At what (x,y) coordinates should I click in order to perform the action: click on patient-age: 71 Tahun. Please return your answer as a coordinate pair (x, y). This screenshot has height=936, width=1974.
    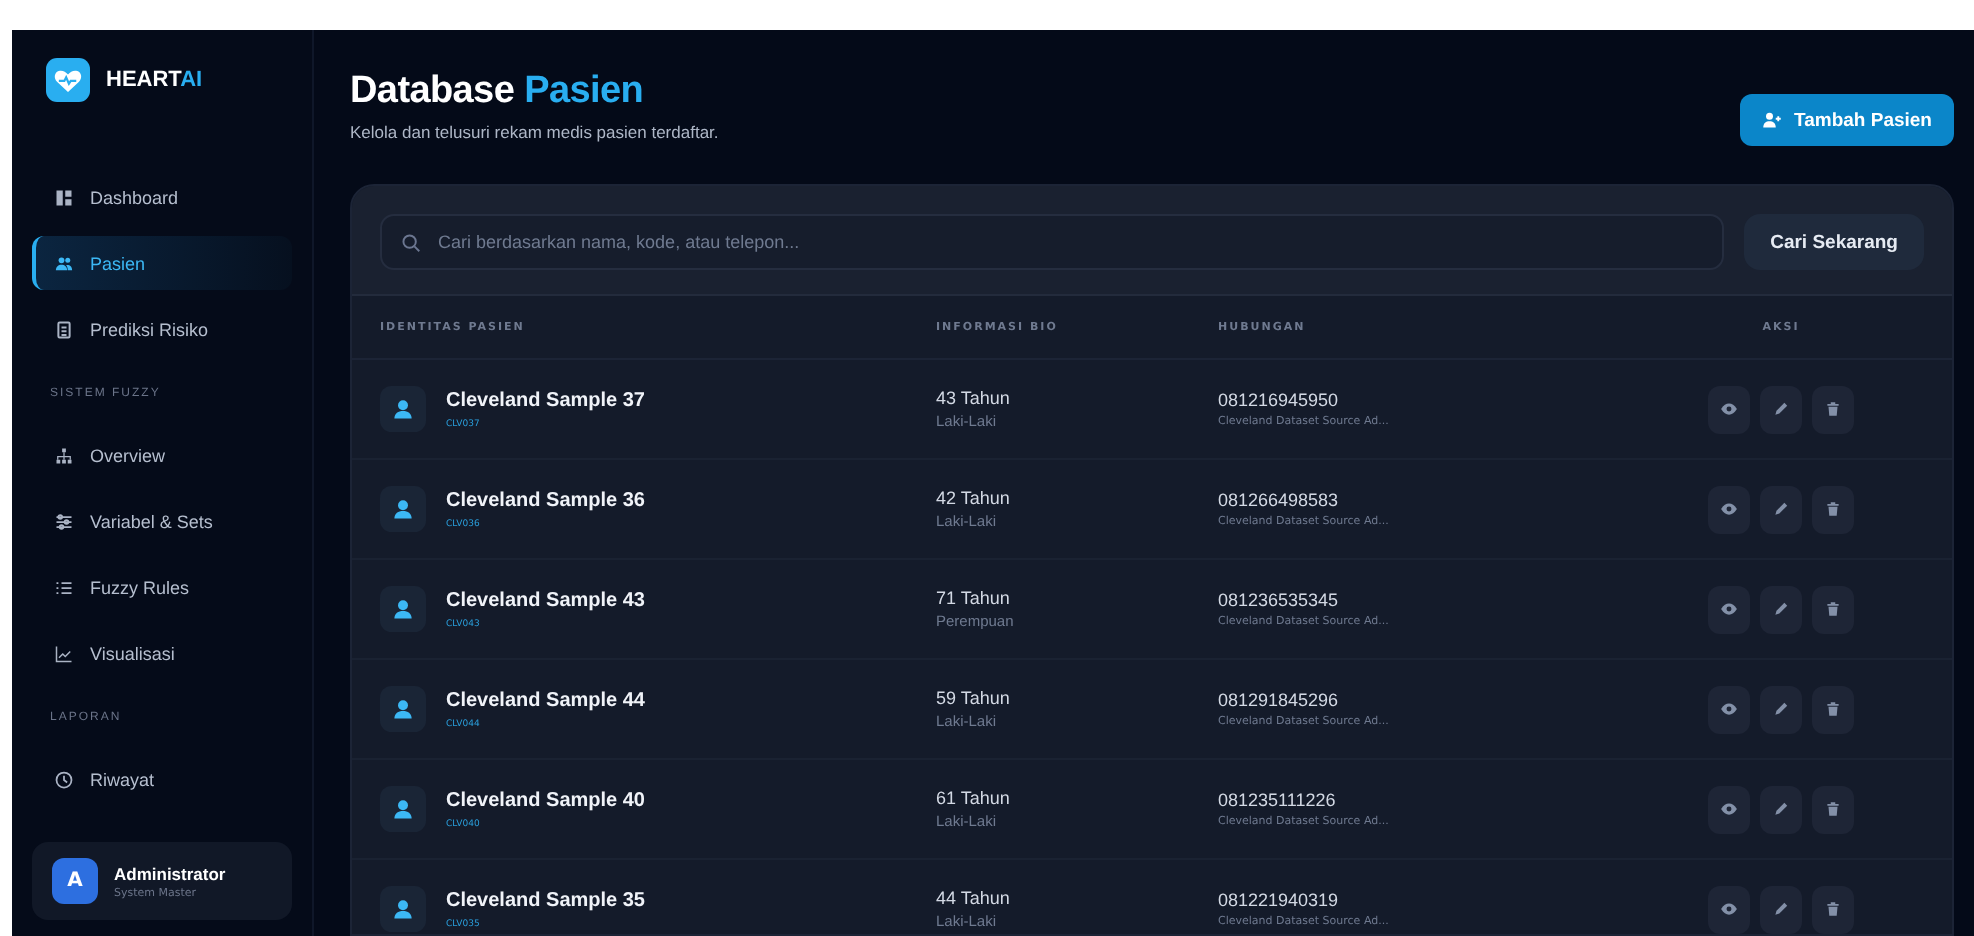
    Looking at the image, I should click on (974, 598).